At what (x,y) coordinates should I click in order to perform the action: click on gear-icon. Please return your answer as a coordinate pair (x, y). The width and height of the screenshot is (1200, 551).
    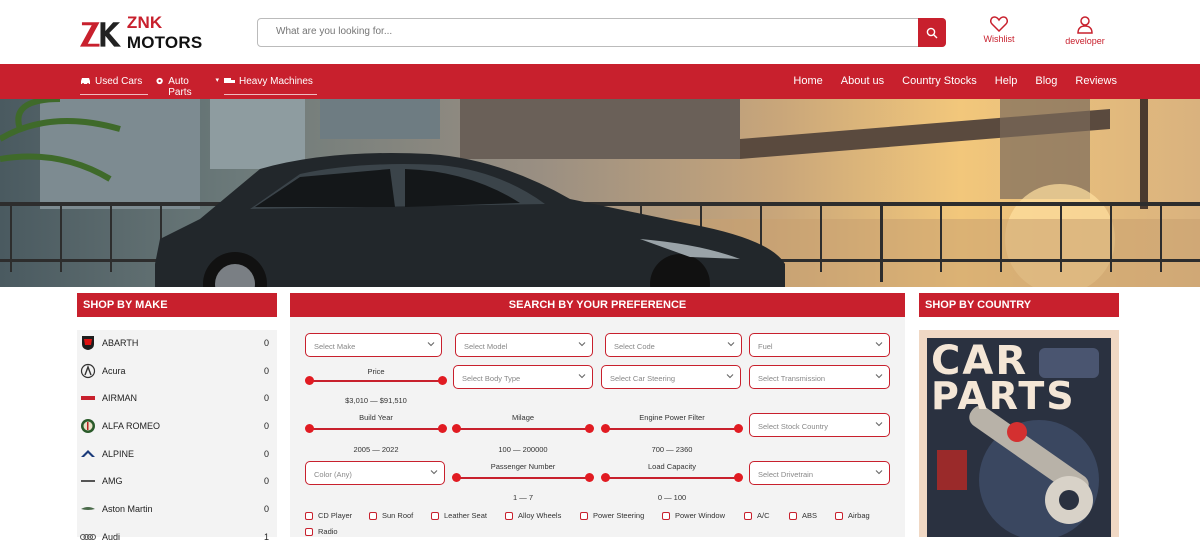
    Looking at the image, I should click on (159, 81).